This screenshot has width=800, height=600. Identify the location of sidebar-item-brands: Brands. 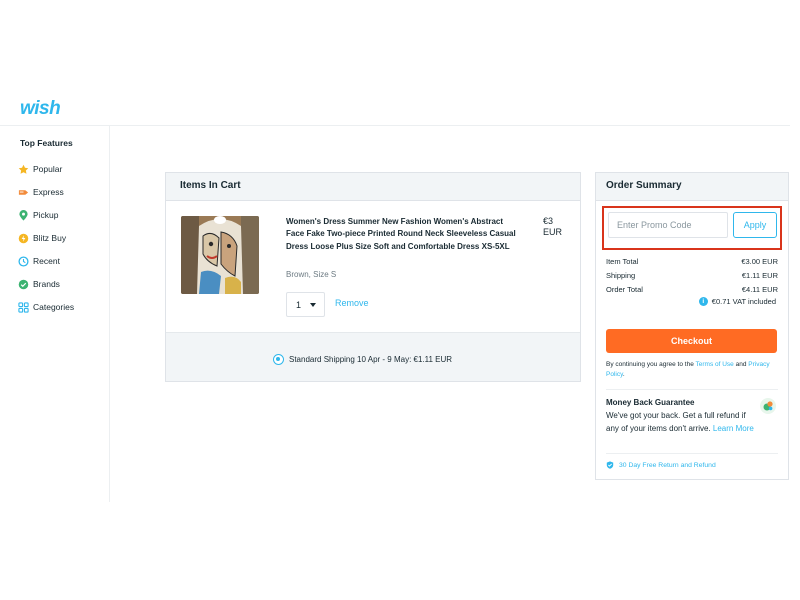
(39, 284).